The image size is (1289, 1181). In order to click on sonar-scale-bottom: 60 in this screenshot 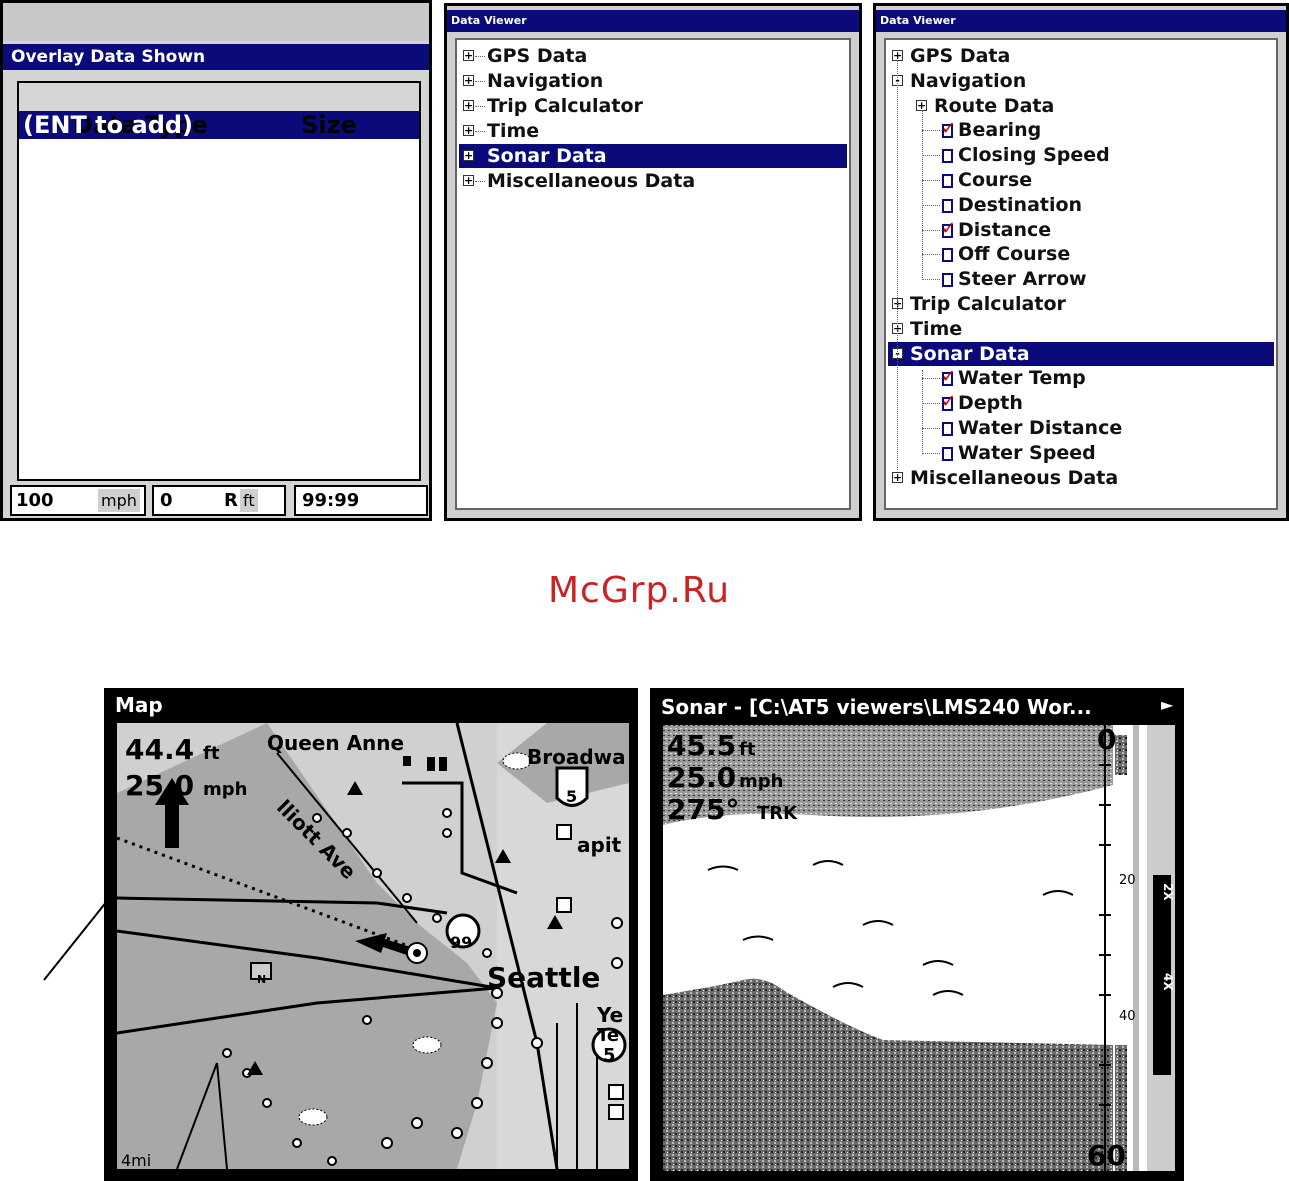, I will do `click(1106, 1155)`.